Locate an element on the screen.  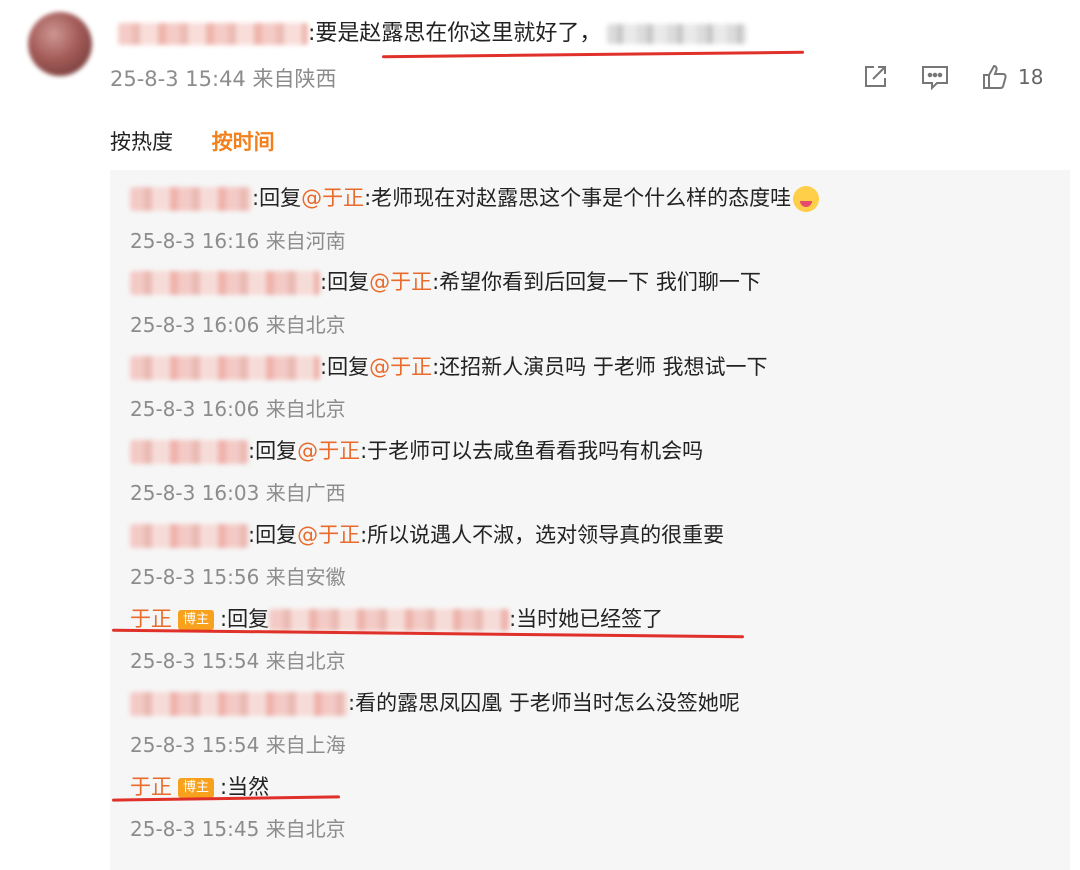
reply-item: :回复@于正:老师现在对赵露思这个事是个什么样的态度哇 is located at coordinates (475, 198).